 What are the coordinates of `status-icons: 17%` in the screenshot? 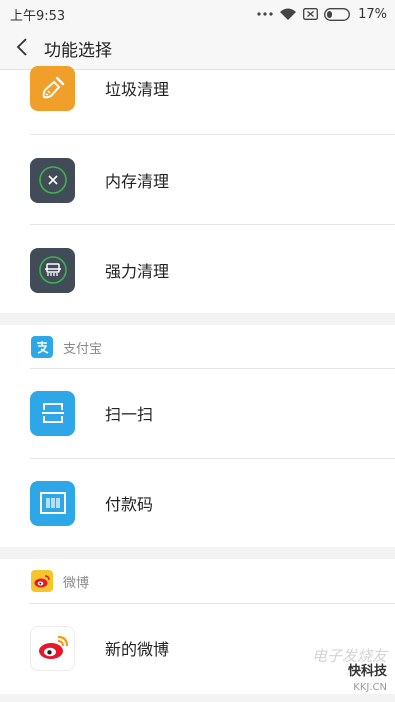 It's located at (322, 14).